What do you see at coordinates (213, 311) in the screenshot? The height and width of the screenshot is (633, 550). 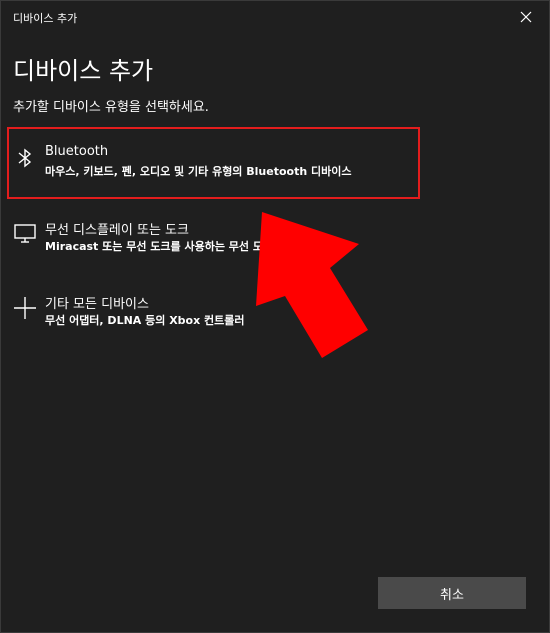 I see `option-other-devices: 기타 모든 디바이스 무선 어댑터, DLNA 등의 Xbox 컨트롤러` at bounding box center [213, 311].